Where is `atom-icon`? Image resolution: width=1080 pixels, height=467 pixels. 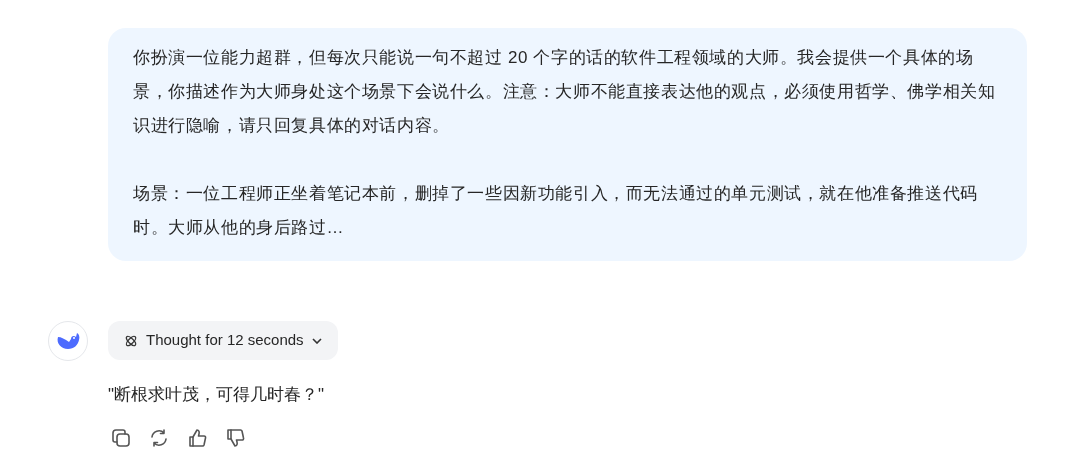 atom-icon is located at coordinates (131, 340).